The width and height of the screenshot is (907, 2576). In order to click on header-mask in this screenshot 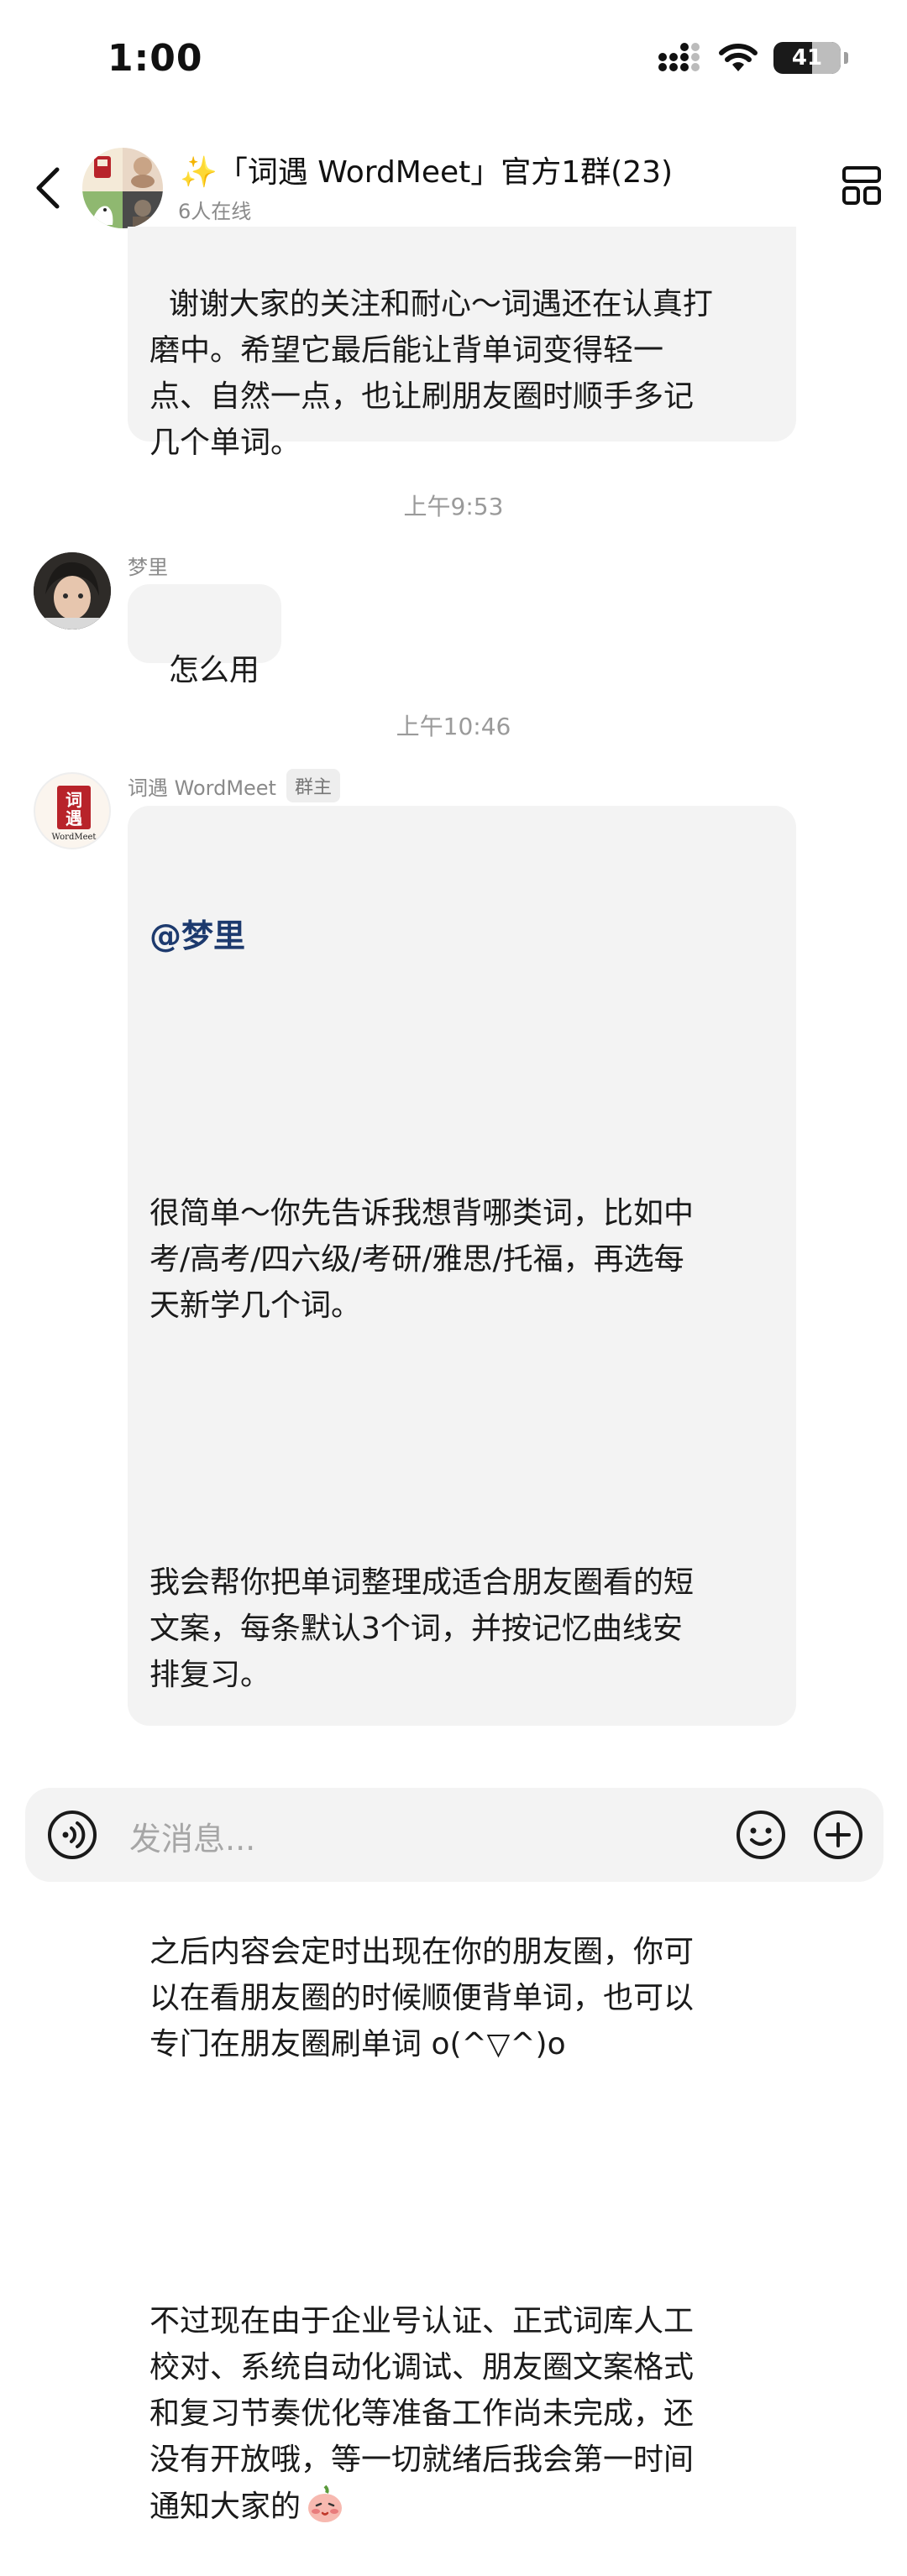, I will do `click(453, 121)`.